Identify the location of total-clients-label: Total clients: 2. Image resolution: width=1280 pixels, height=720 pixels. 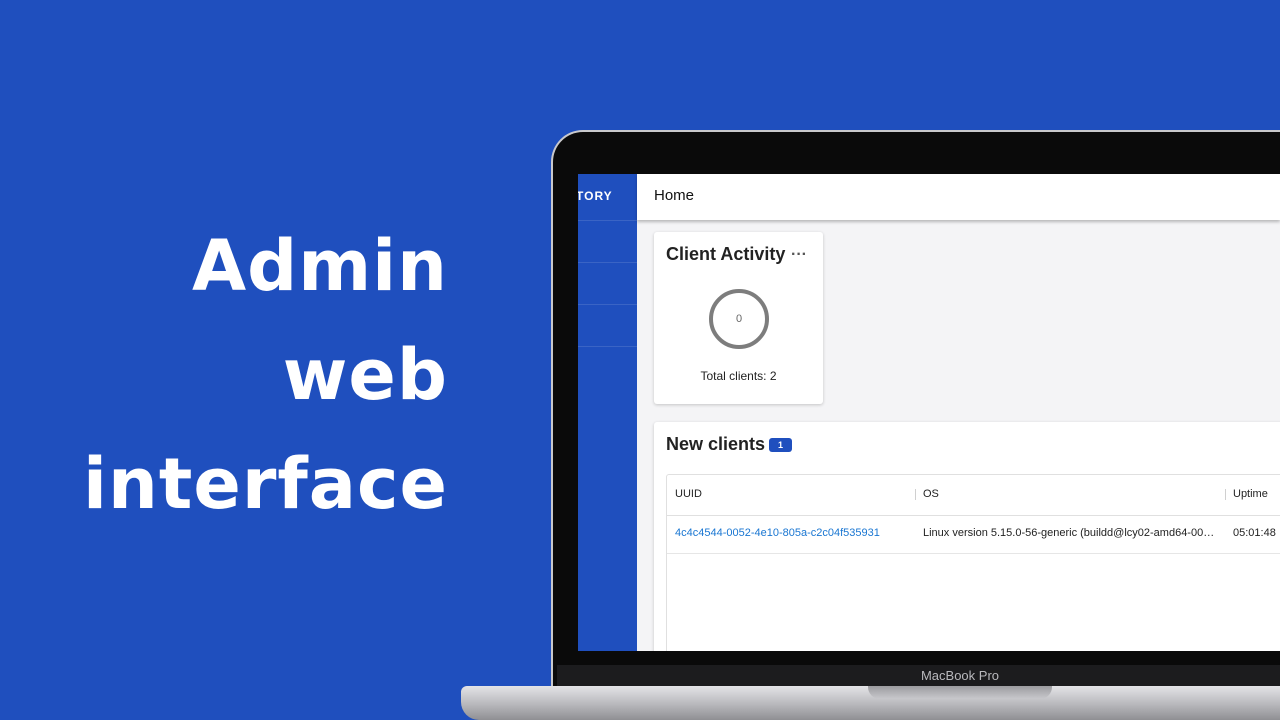
(738, 376).